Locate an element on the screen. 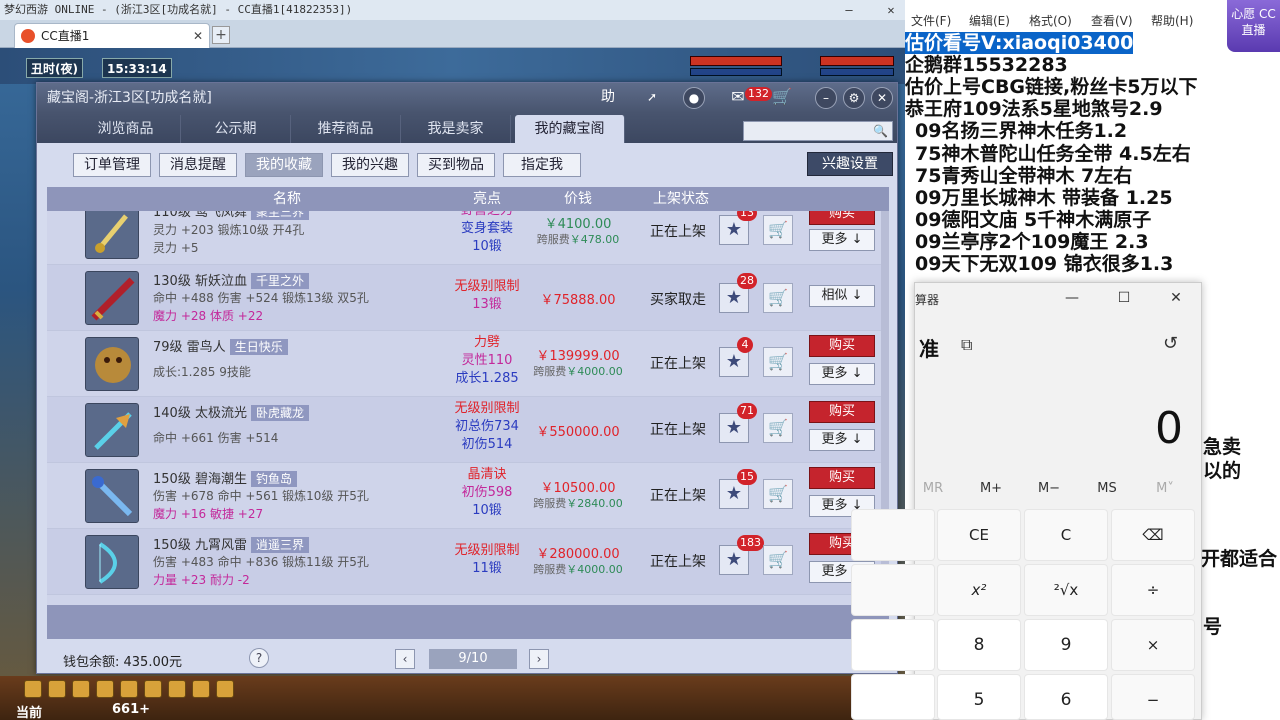 The height and width of the screenshot is (720, 1280). similar-button: 相似 ↓ is located at coordinates (842, 296).